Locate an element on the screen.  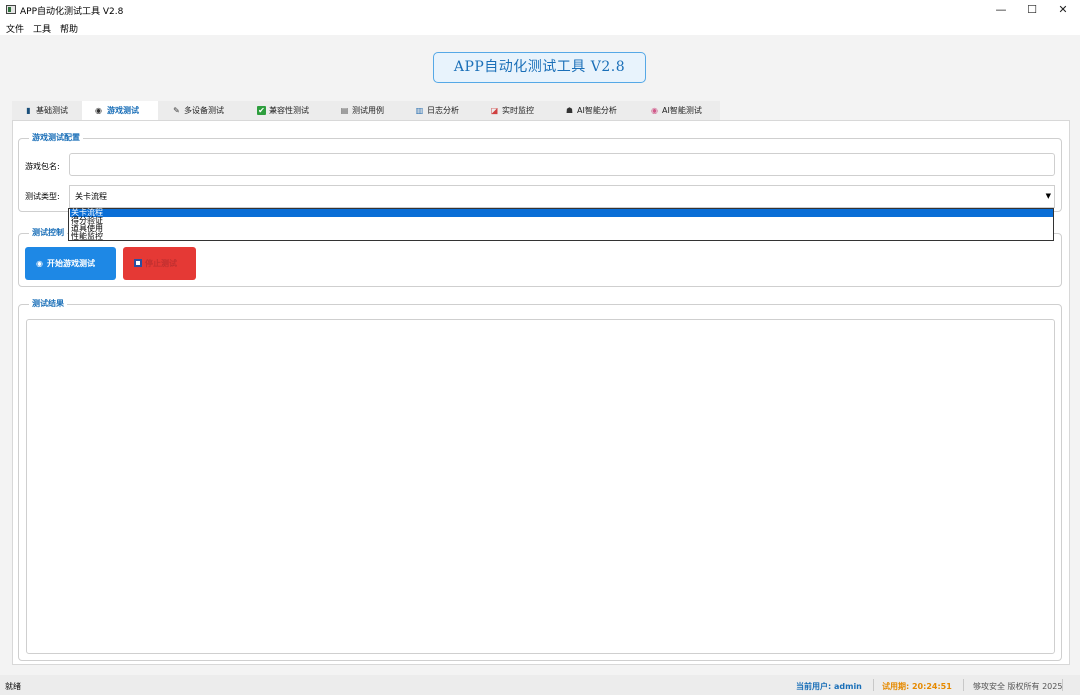
package-label: 游戏包名: is located at coordinates (42, 166).